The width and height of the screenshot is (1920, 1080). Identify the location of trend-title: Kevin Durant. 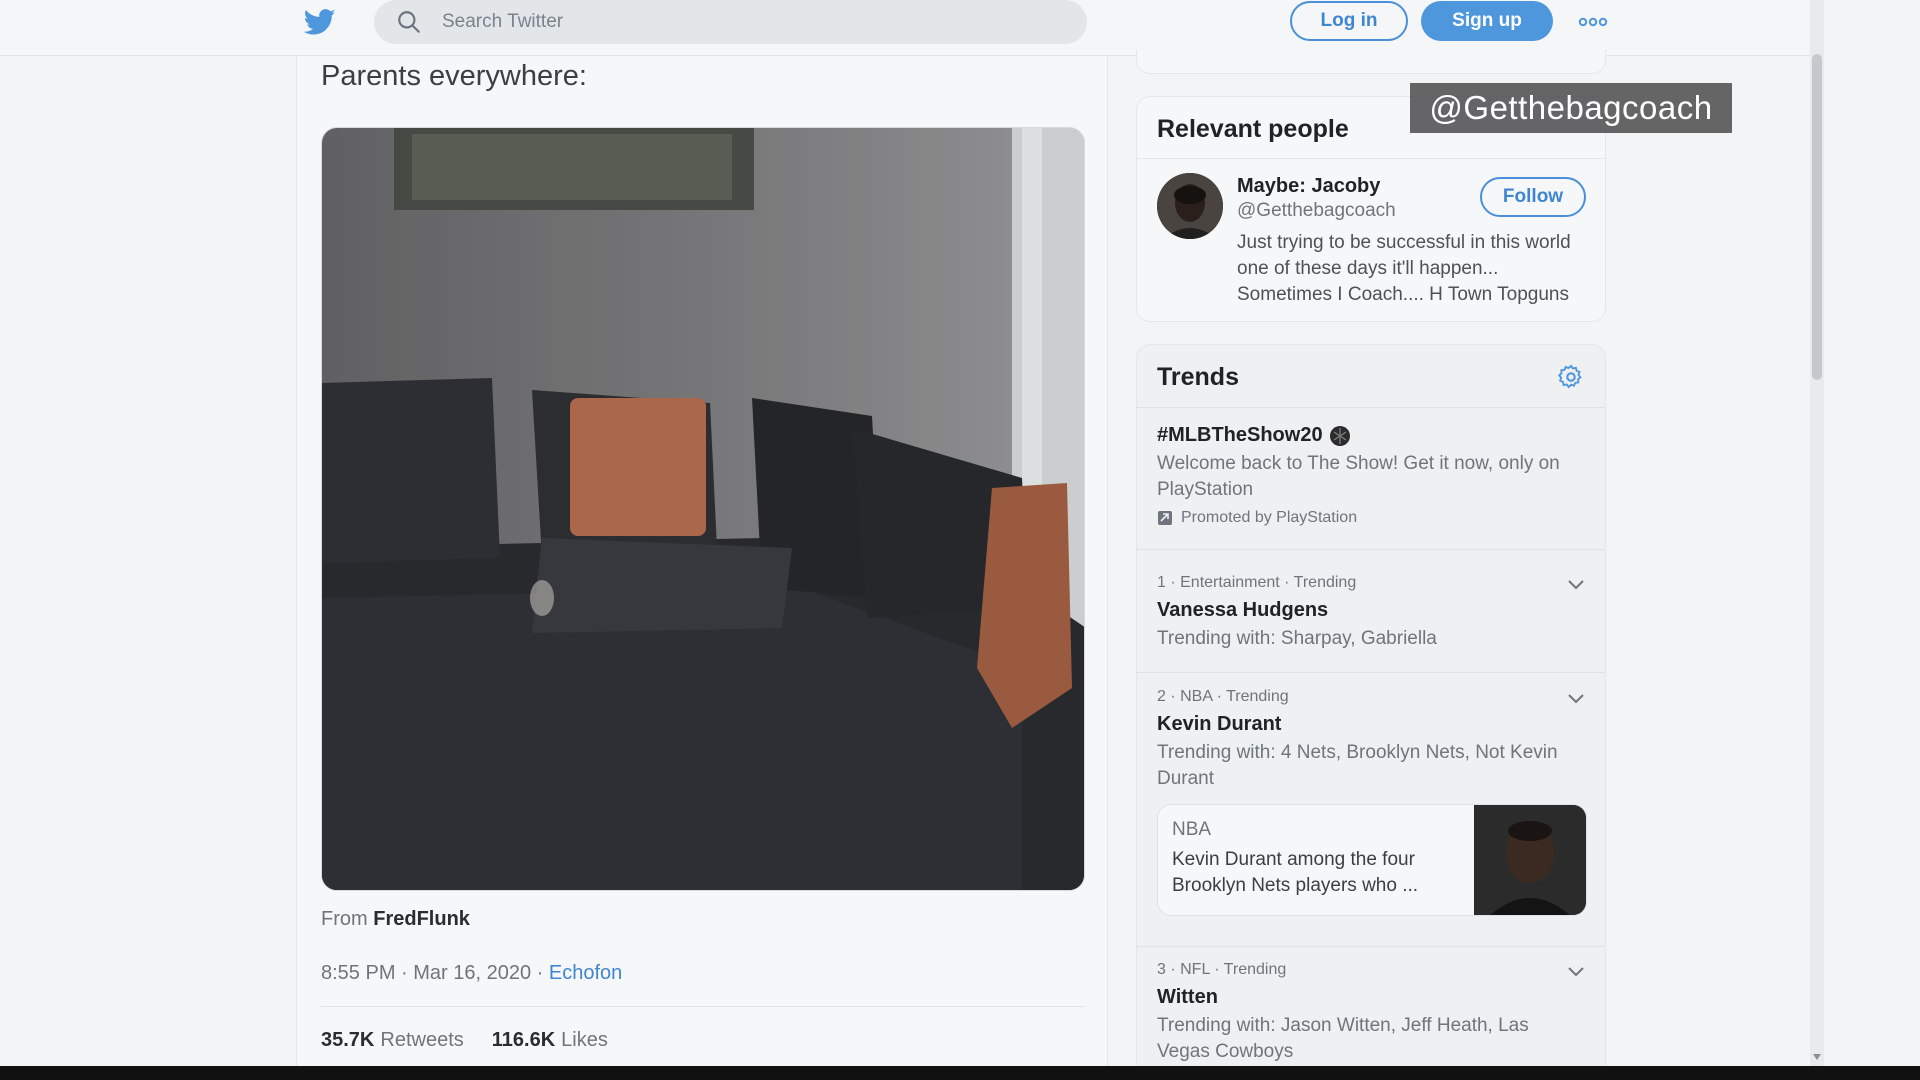
(1219, 724).